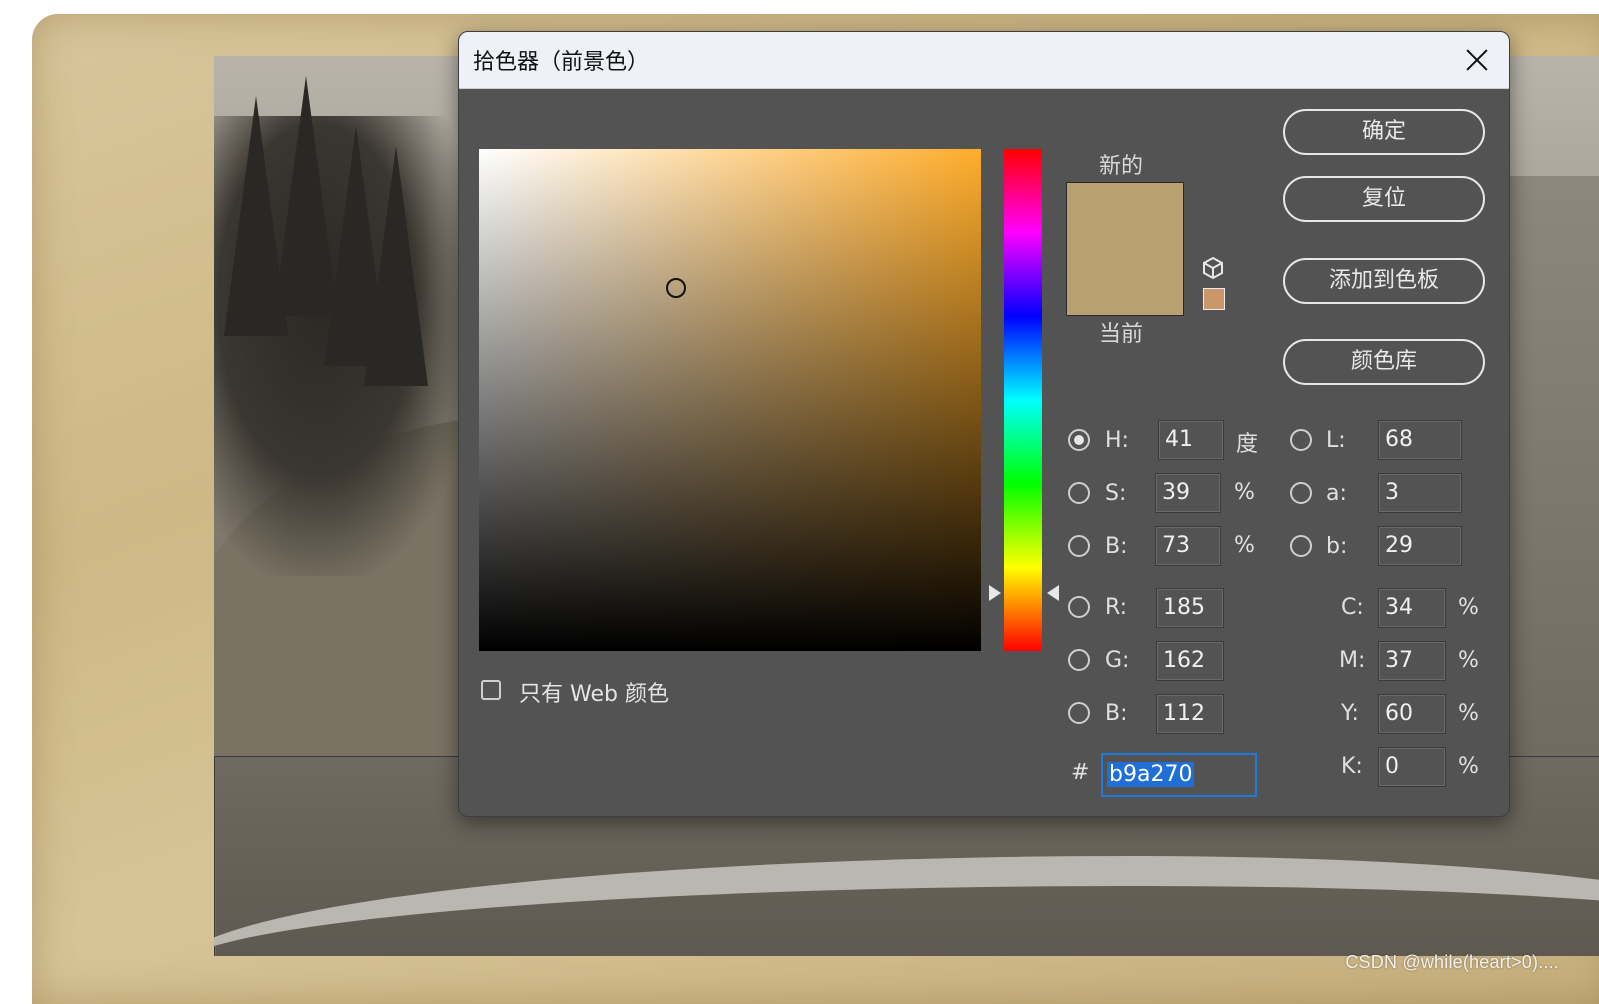 The width and height of the screenshot is (1599, 1004). Describe the element at coordinates (1125, 249) in the screenshot. I see `new-current-color-swatch` at that location.